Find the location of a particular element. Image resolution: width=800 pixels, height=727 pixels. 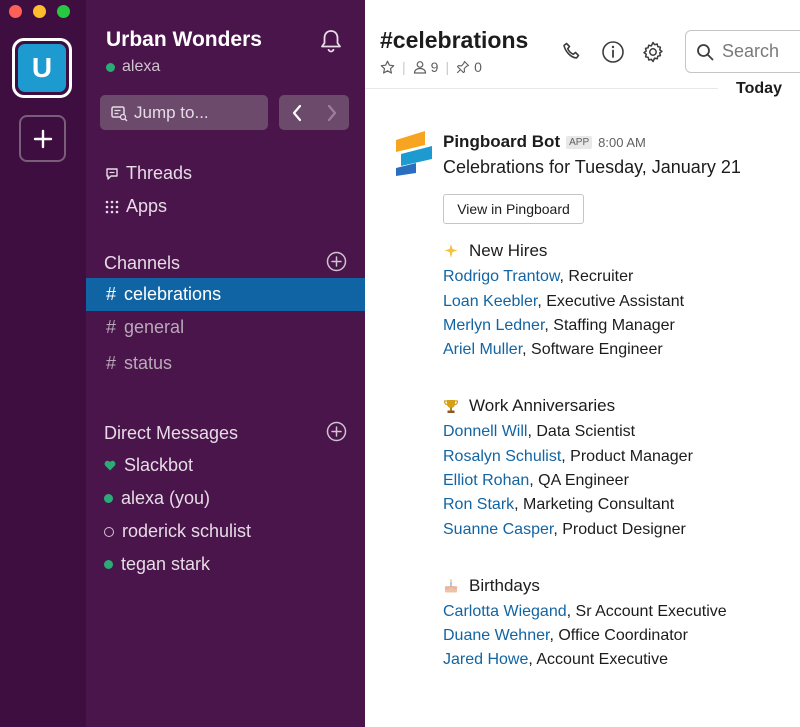

sender-name: Pingboard Bot is located at coordinates (501, 142).